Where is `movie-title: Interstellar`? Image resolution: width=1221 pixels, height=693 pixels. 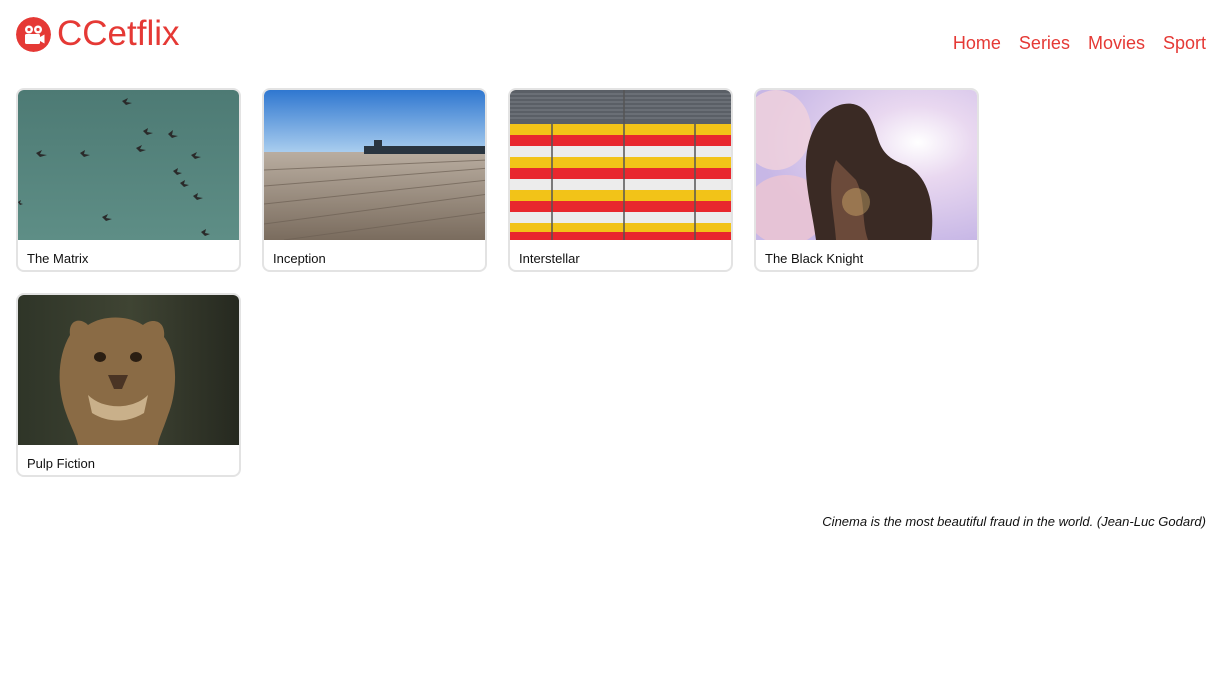
movie-title: Interstellar is located at coordinates (549, 258).